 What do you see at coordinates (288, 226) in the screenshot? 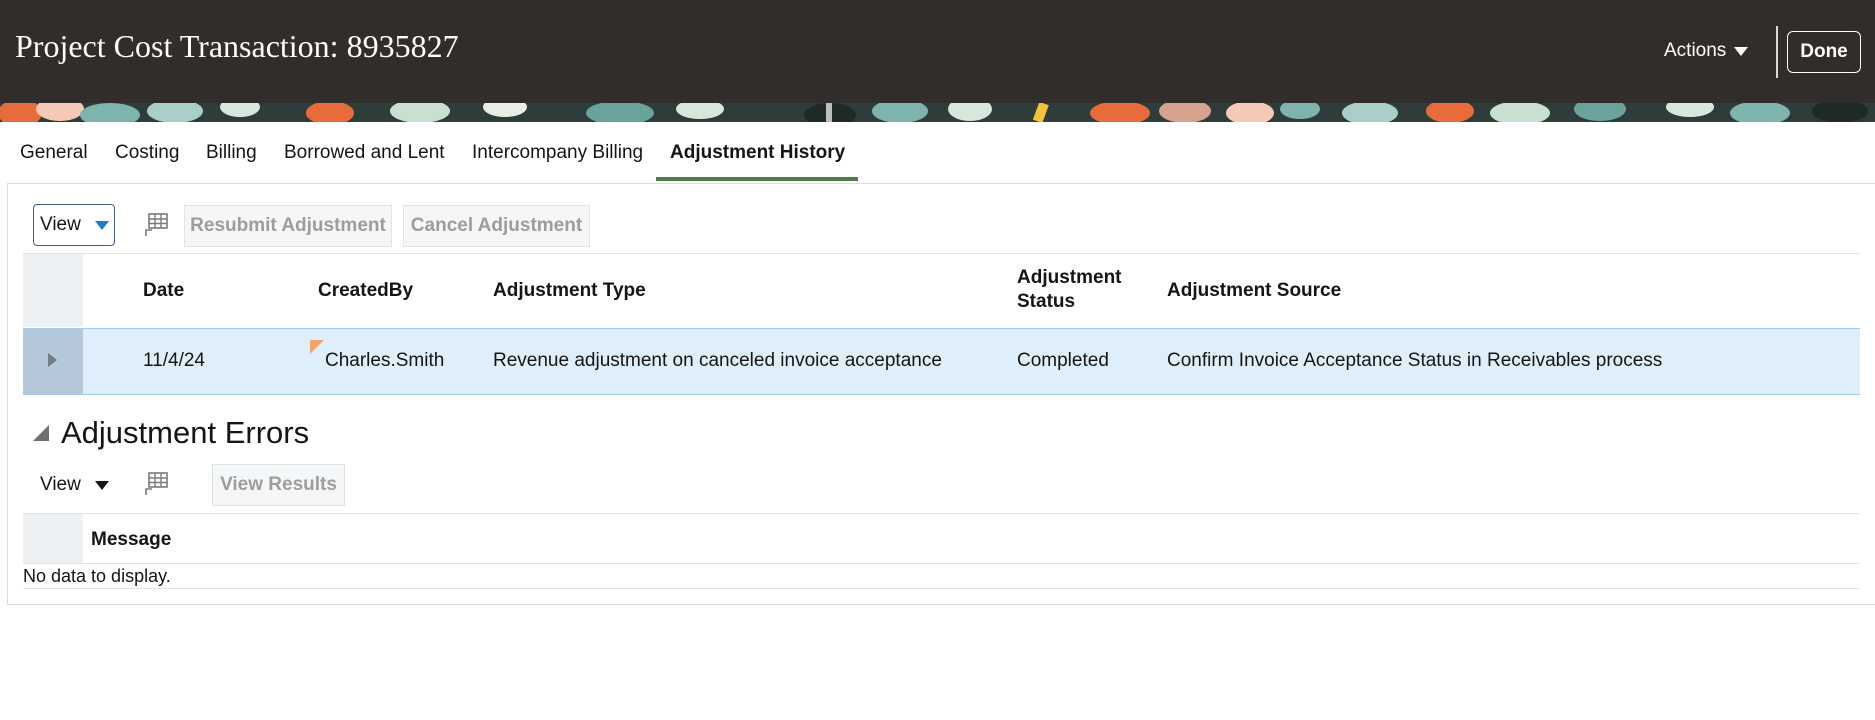
I see `resubmit-adjustment-button: Resubmit Adjustment` at bounding box center [288, 226].